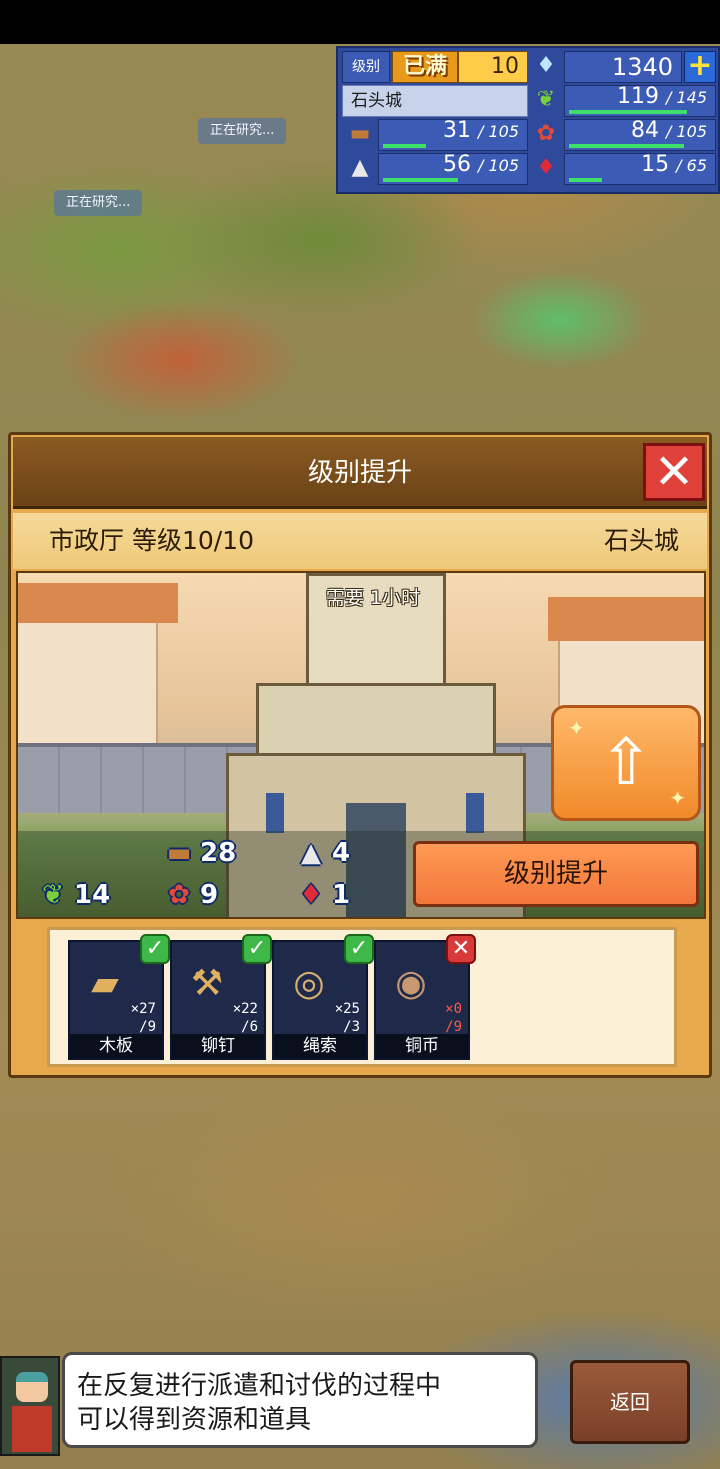 This screenshot has height=1469, width=720. Describe the element at coordinates (197, 853) in the screenshot. I see `wood-cost: ▬ 28` at that location.